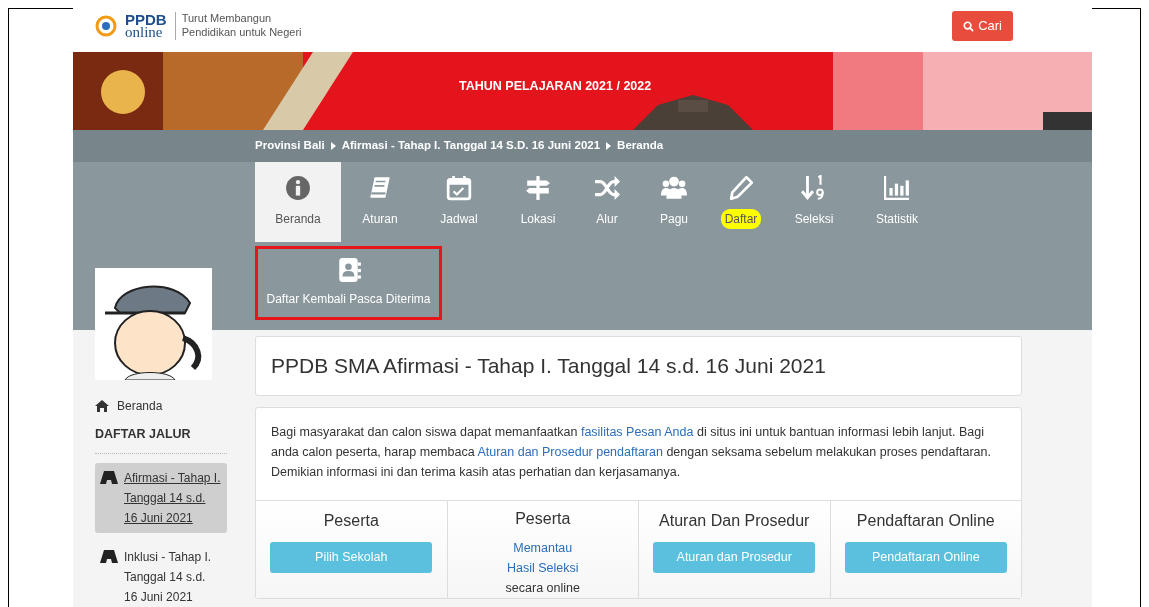 Image resolution: width=1149 pixels, height=607 pixels. I want to click on logo-text: online, so click(144, 33).